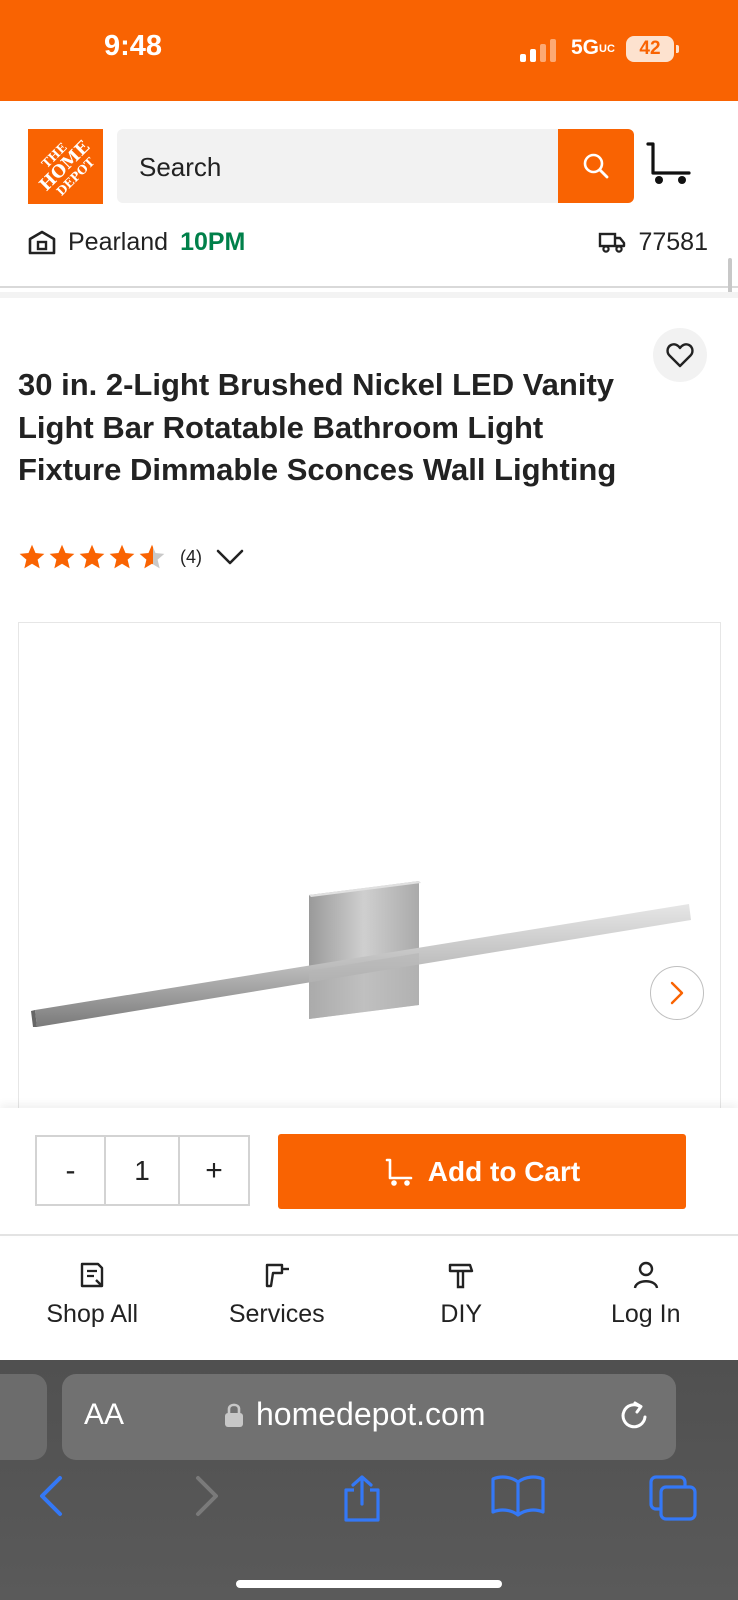  What do you see at coordinates (540, 50) in the screenshot?
I see `signal-icon` at bounding box center [540, 50].